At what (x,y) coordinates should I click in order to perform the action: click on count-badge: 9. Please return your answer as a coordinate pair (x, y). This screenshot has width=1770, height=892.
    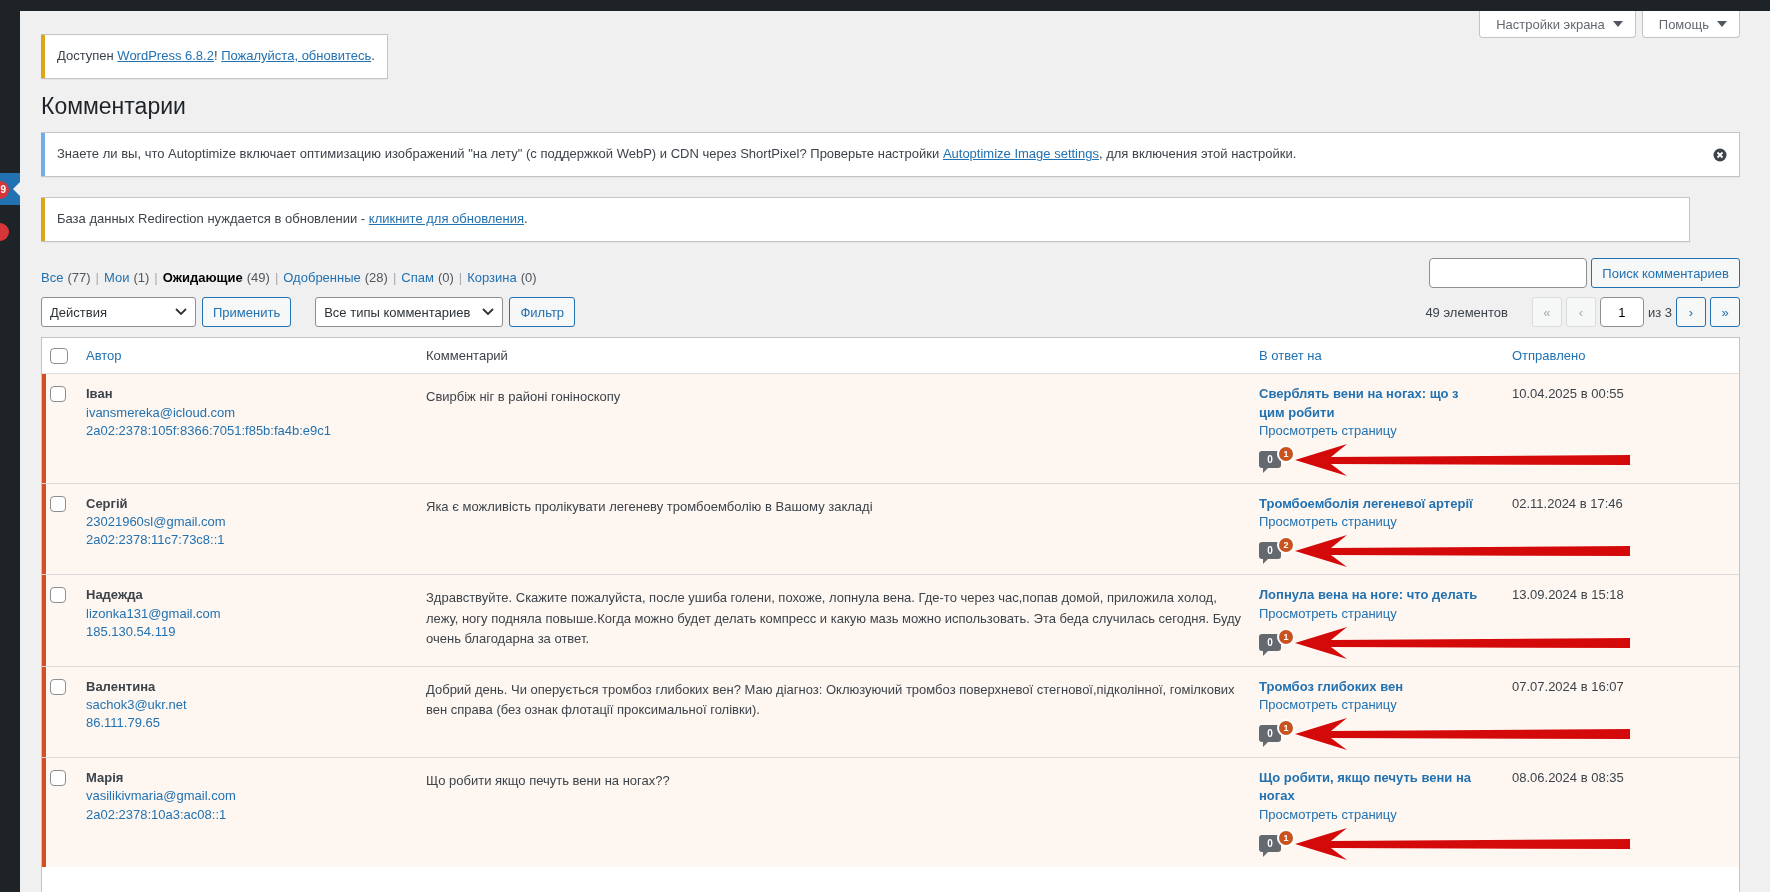
    Looking at the image, I should click on (4, 190).